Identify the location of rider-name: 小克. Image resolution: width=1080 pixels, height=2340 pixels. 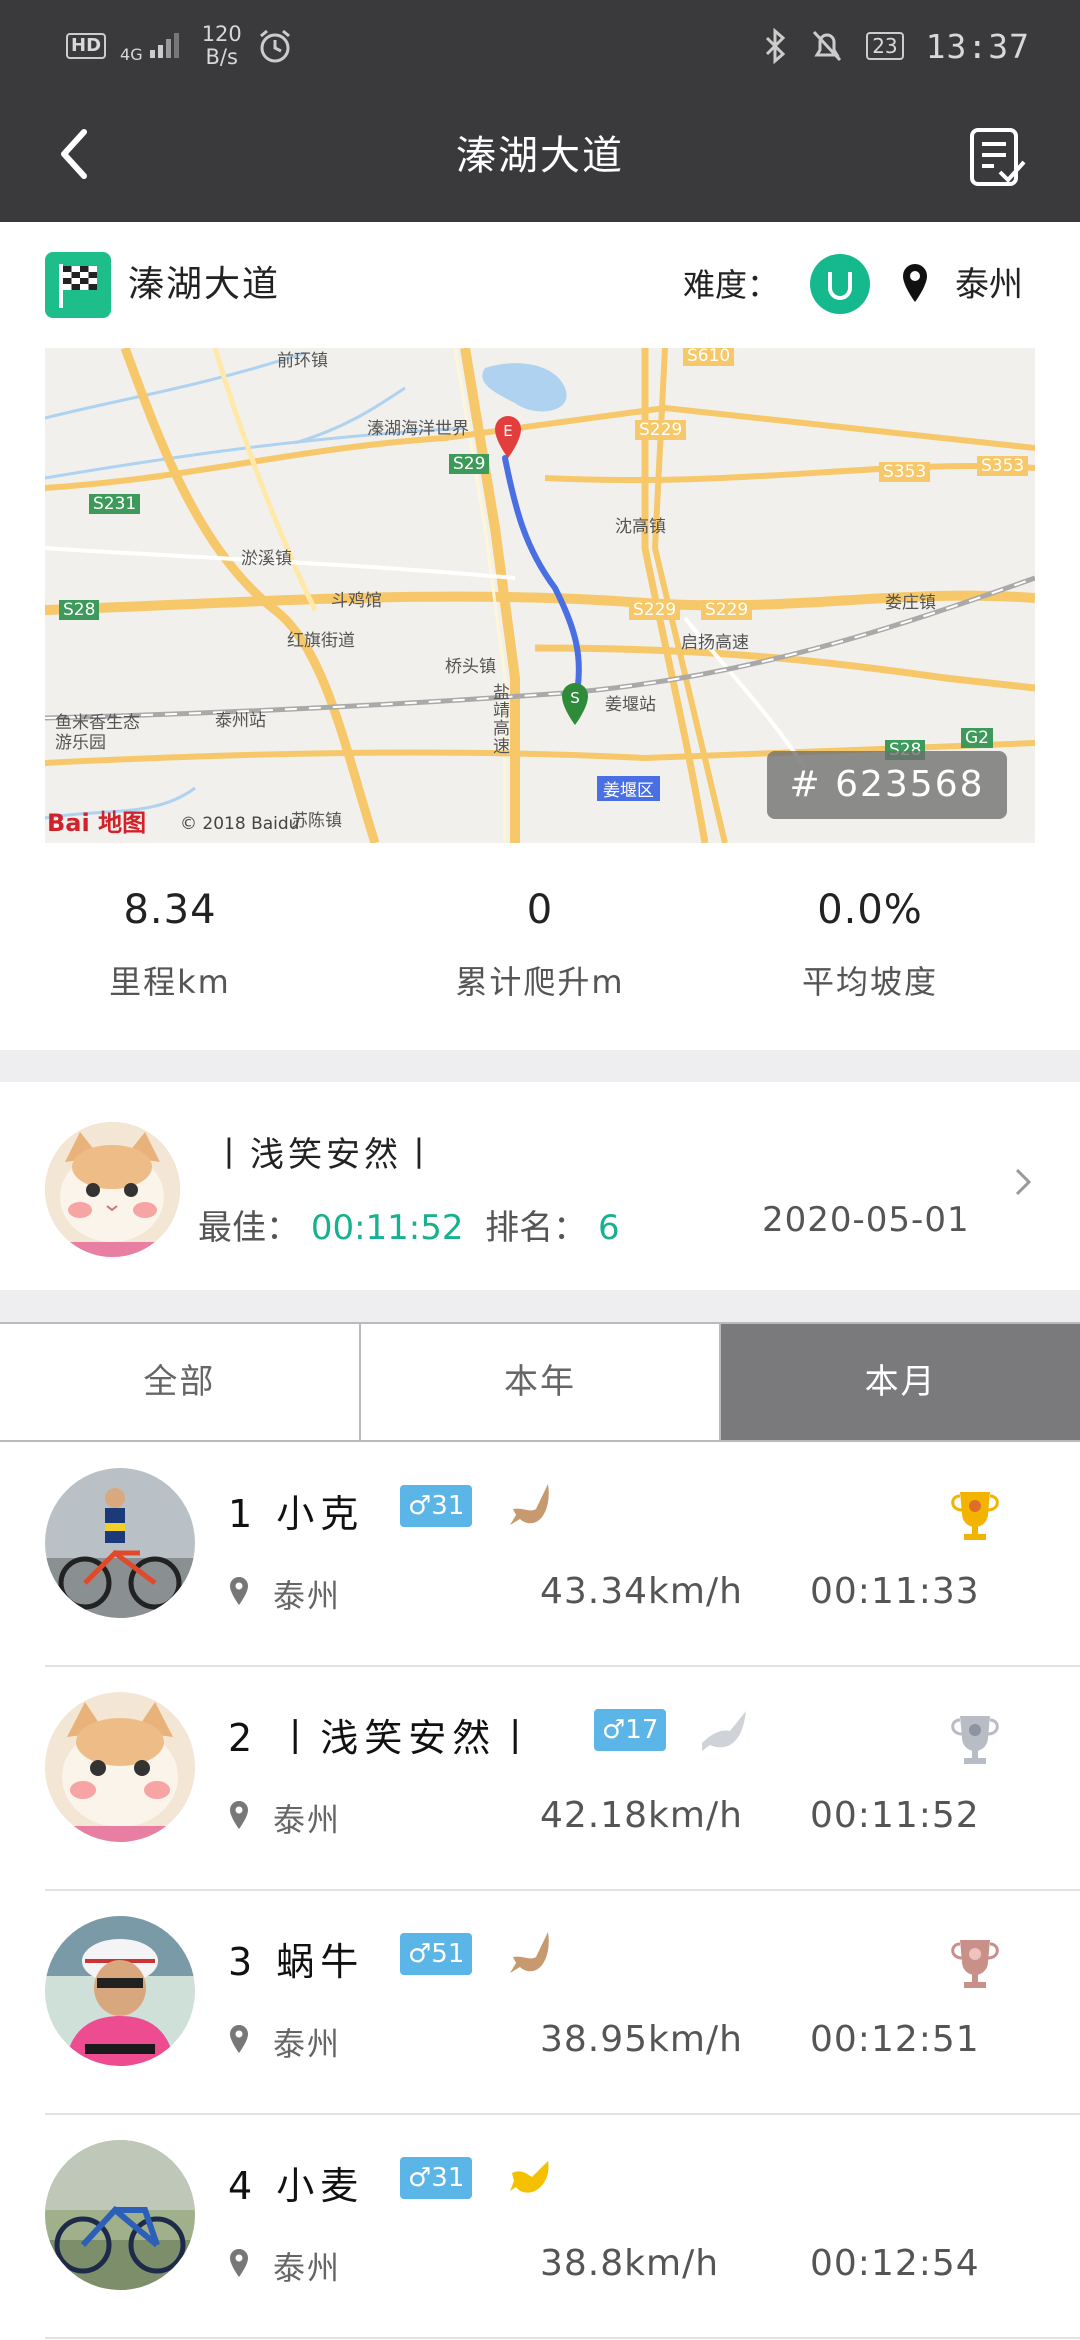
(320, 1514).